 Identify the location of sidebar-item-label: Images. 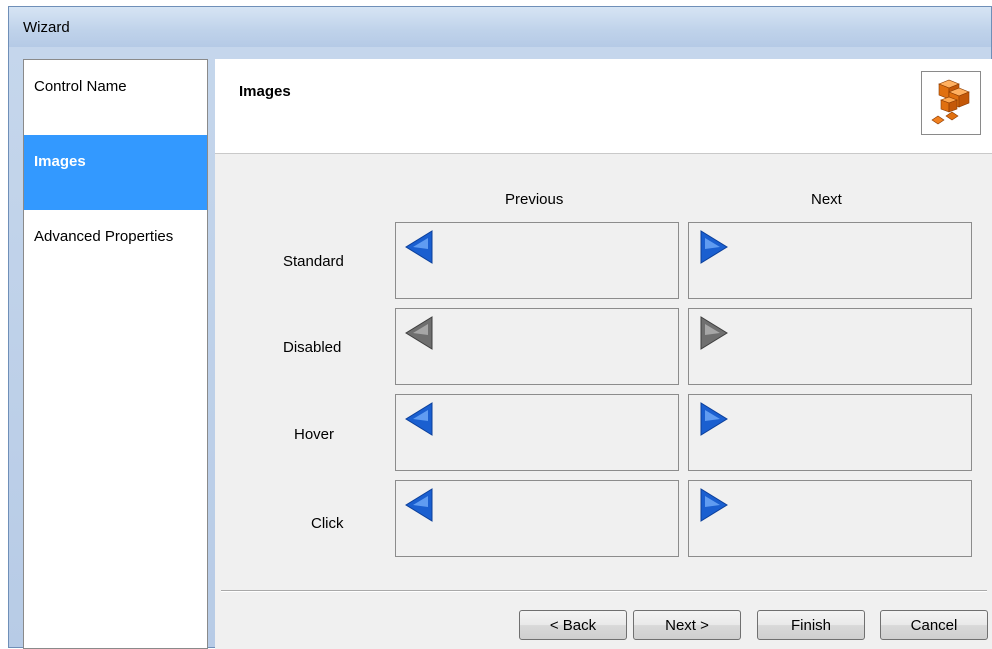
(60, 161).